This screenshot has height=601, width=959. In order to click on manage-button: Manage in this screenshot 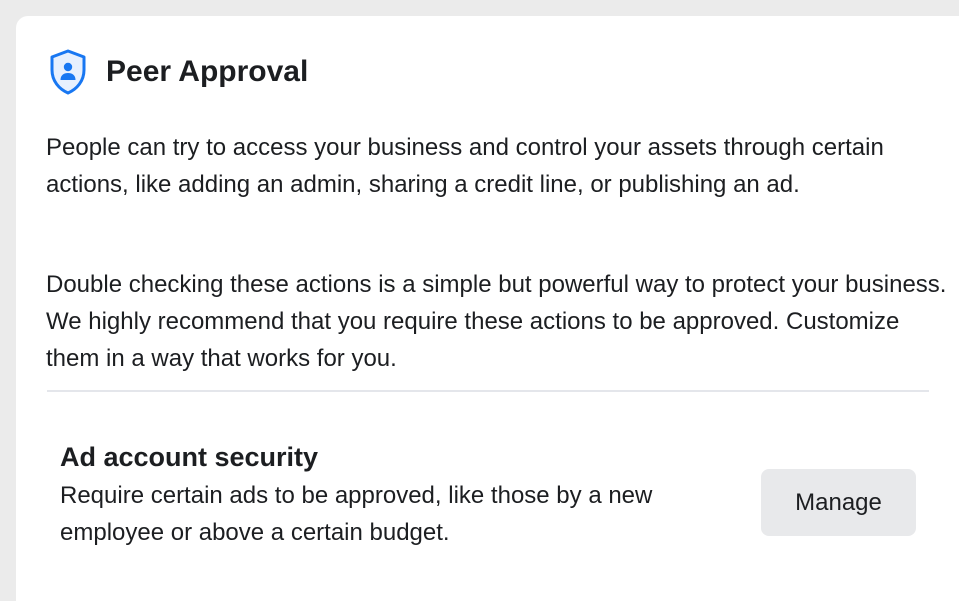, I will do `click(838, 502)`.